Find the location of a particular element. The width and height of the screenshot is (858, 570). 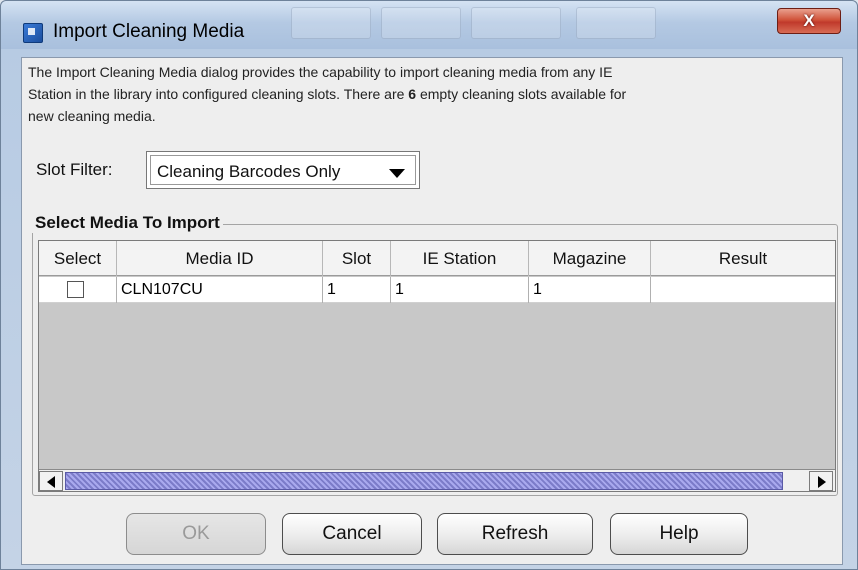

close-button: X is located at coordinates (809, 21).